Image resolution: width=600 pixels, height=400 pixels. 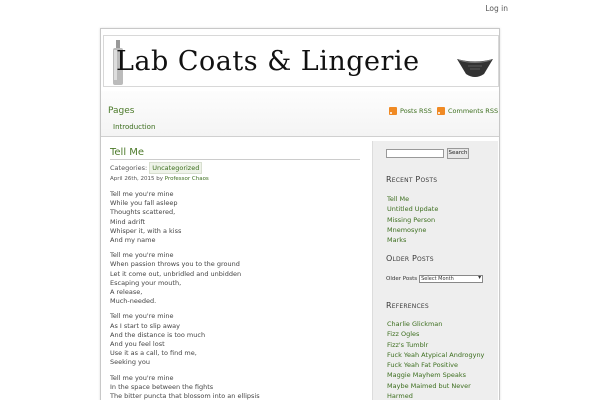 What do you see at coordinates (175, 264) in the screenshot?
I see `poem-line: When passion throws you to the ground` at bounding box center [175, 264].